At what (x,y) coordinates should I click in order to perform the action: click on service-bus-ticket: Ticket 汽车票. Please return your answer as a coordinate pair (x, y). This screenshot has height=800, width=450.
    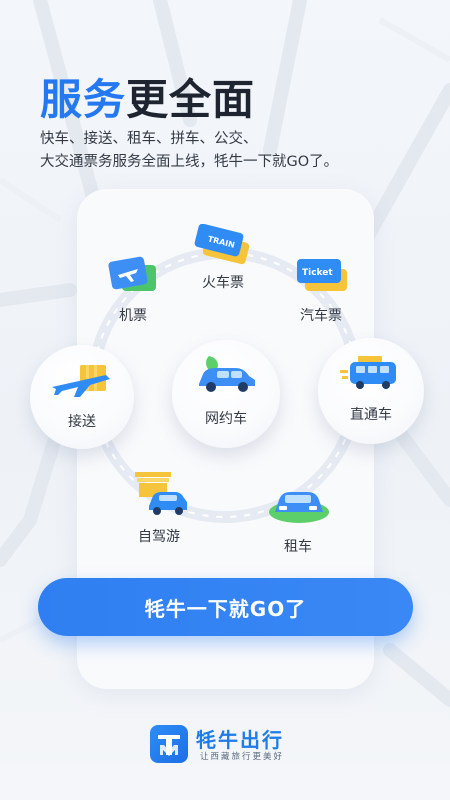
    Looking at the image, I should click on (321, 291).